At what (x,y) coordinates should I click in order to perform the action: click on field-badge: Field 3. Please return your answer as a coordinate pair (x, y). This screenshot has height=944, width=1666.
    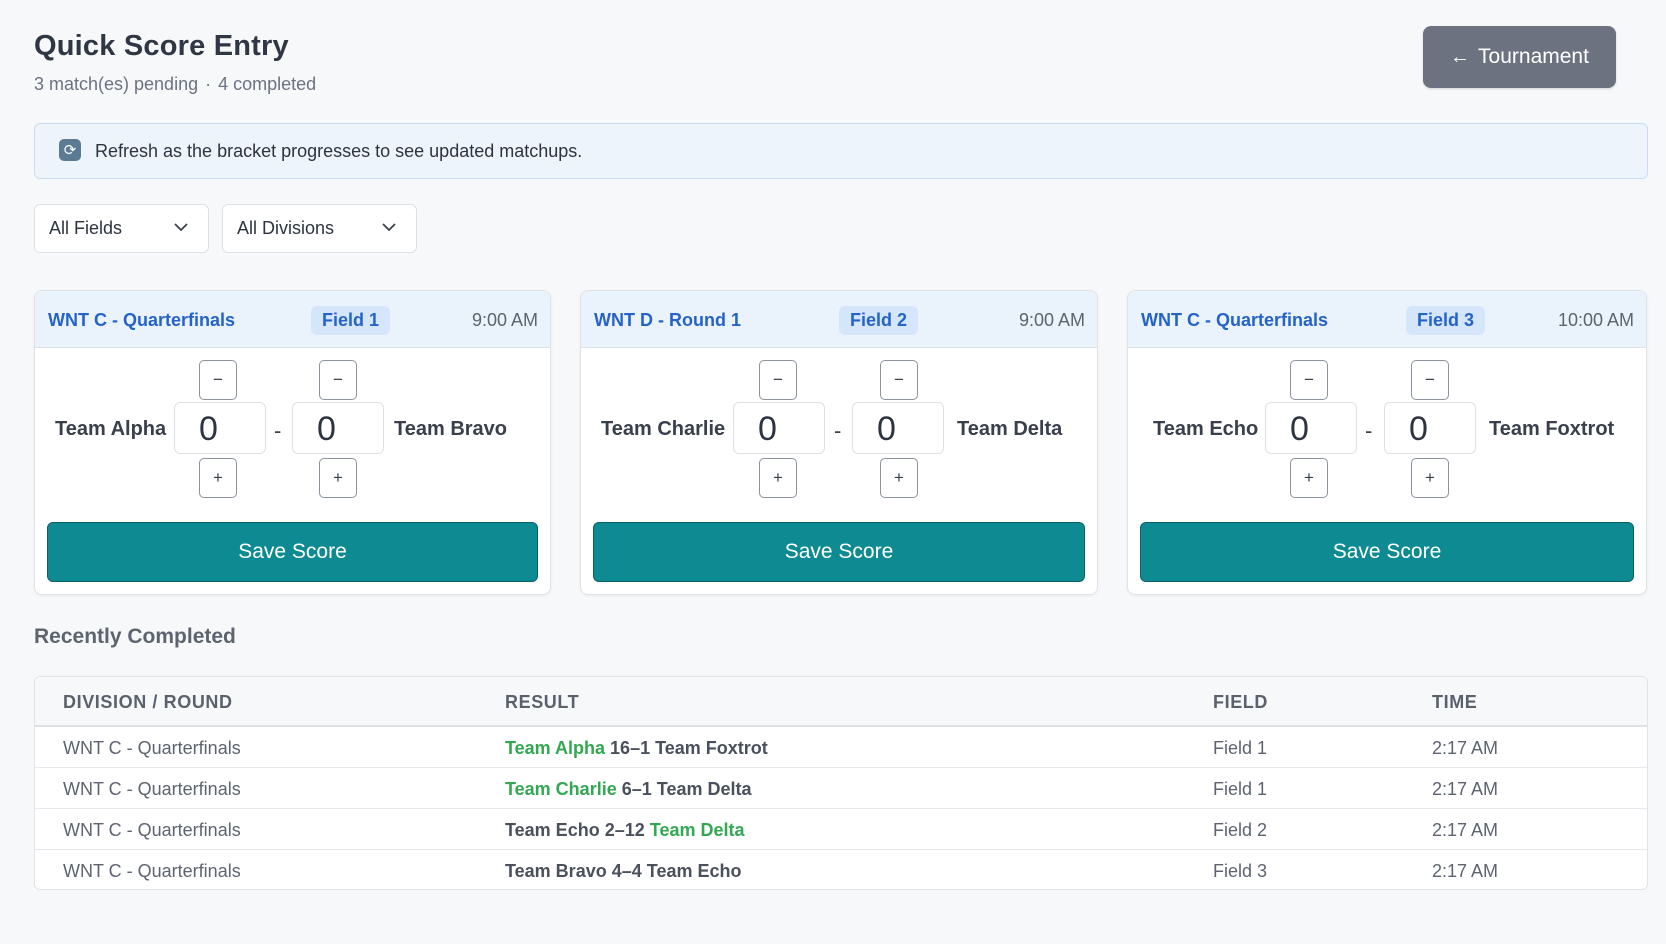
    Looking at the image, I should click on (1446, 320).